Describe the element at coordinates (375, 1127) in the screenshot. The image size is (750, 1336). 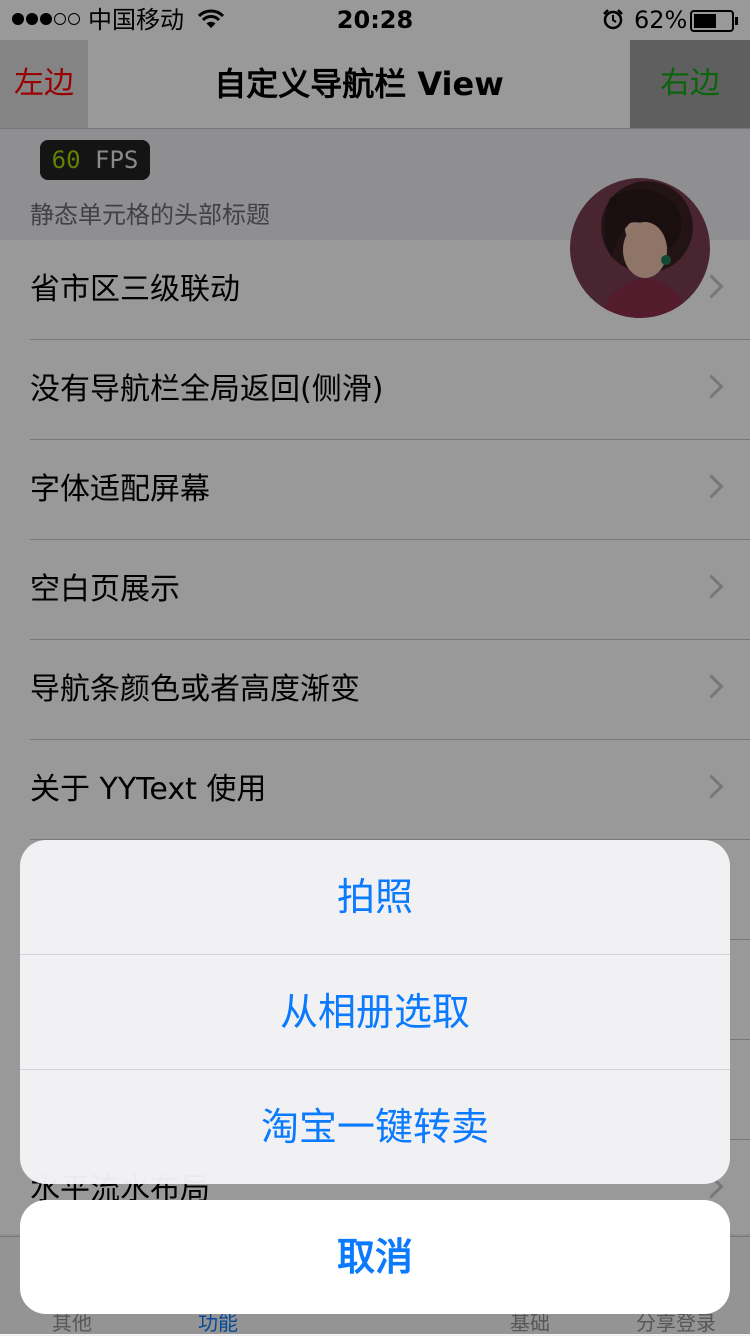
I see `taobao-resell-button: 淘宝一键转卖` at that location.